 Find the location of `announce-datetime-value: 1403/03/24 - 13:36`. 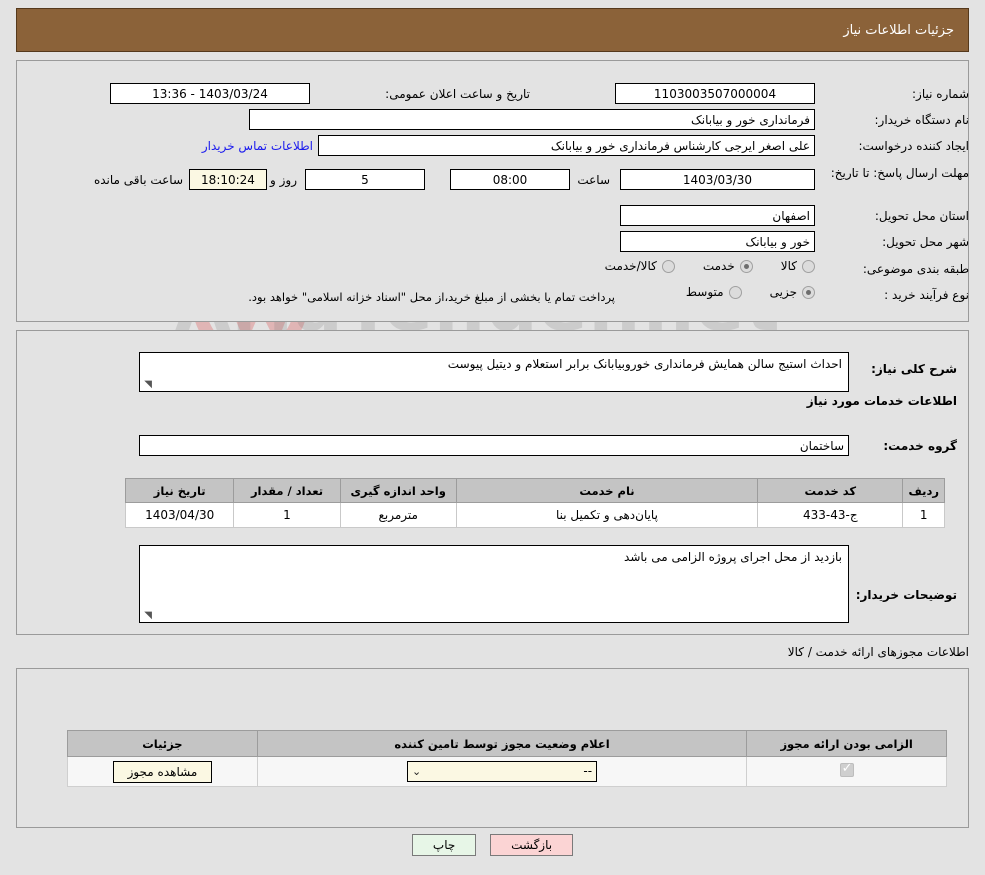

announce-datetime-value: 1403/03/24 - 13:36 is located at coordinates (210, 93).